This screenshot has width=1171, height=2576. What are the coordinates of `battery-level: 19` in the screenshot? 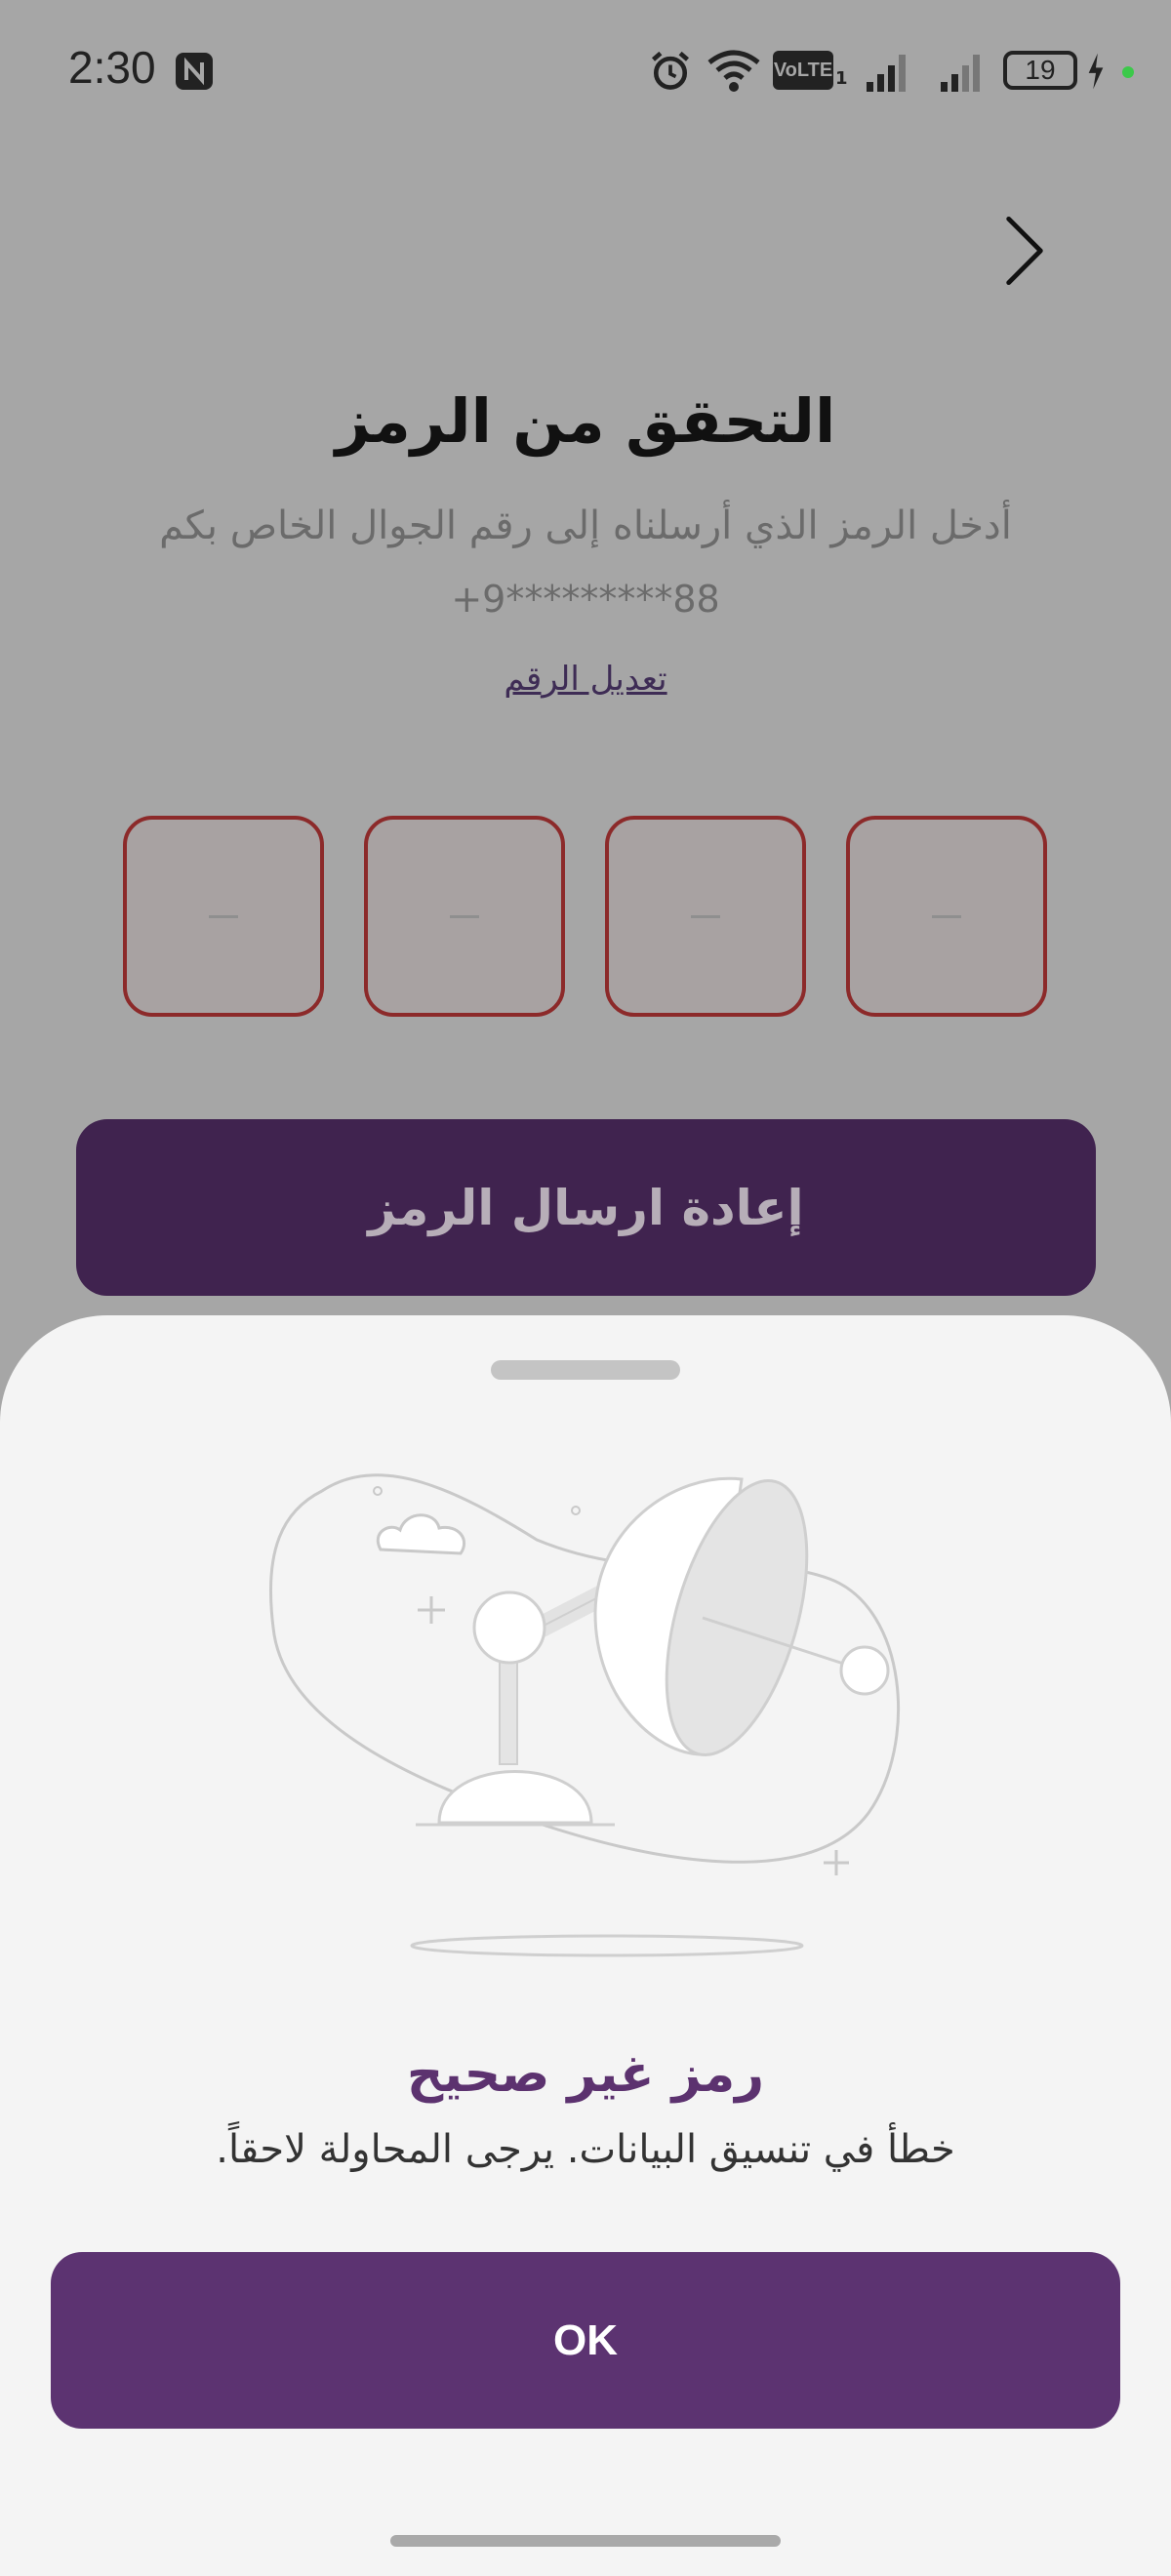 It's located at (1040, 70).